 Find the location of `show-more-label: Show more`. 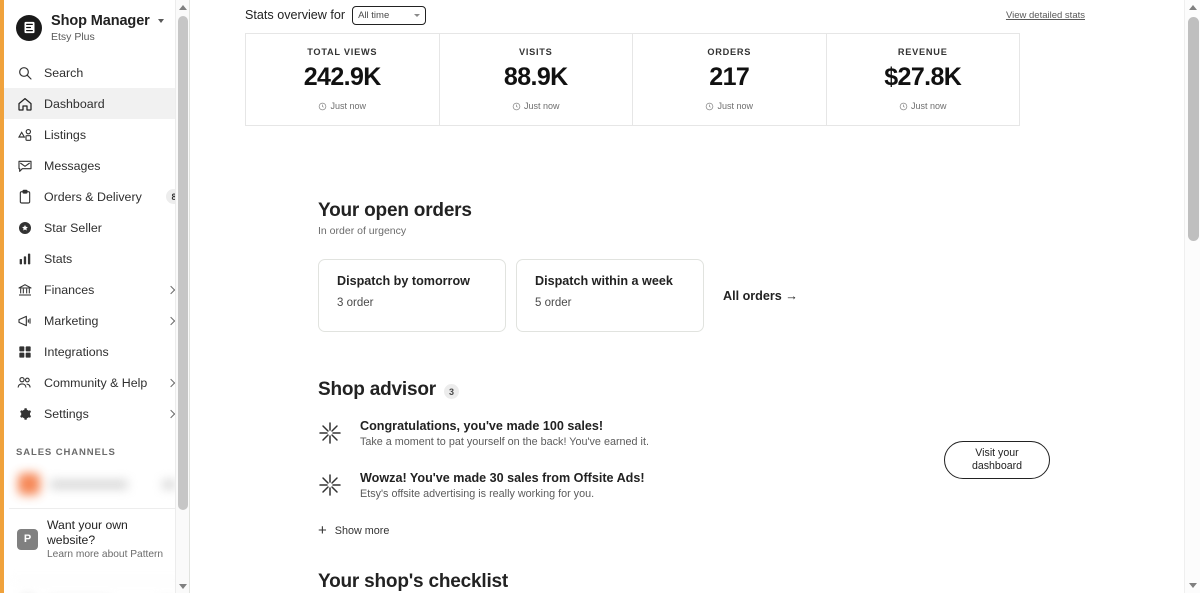

show-more-label: Show more is located at coordinates (362, 530).